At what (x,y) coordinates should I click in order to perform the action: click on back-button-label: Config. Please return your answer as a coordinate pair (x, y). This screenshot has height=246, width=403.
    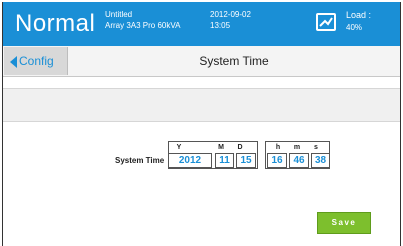
    Looking at the image, I should click on (36, 61).